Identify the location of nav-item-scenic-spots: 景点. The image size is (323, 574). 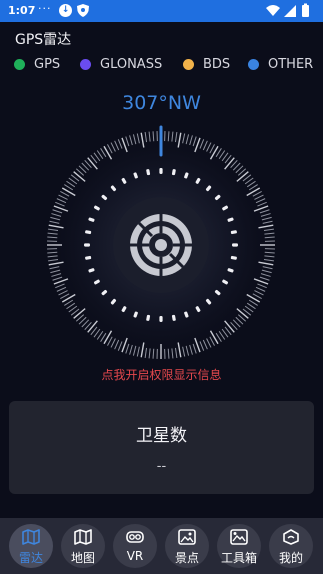
(187, 546).